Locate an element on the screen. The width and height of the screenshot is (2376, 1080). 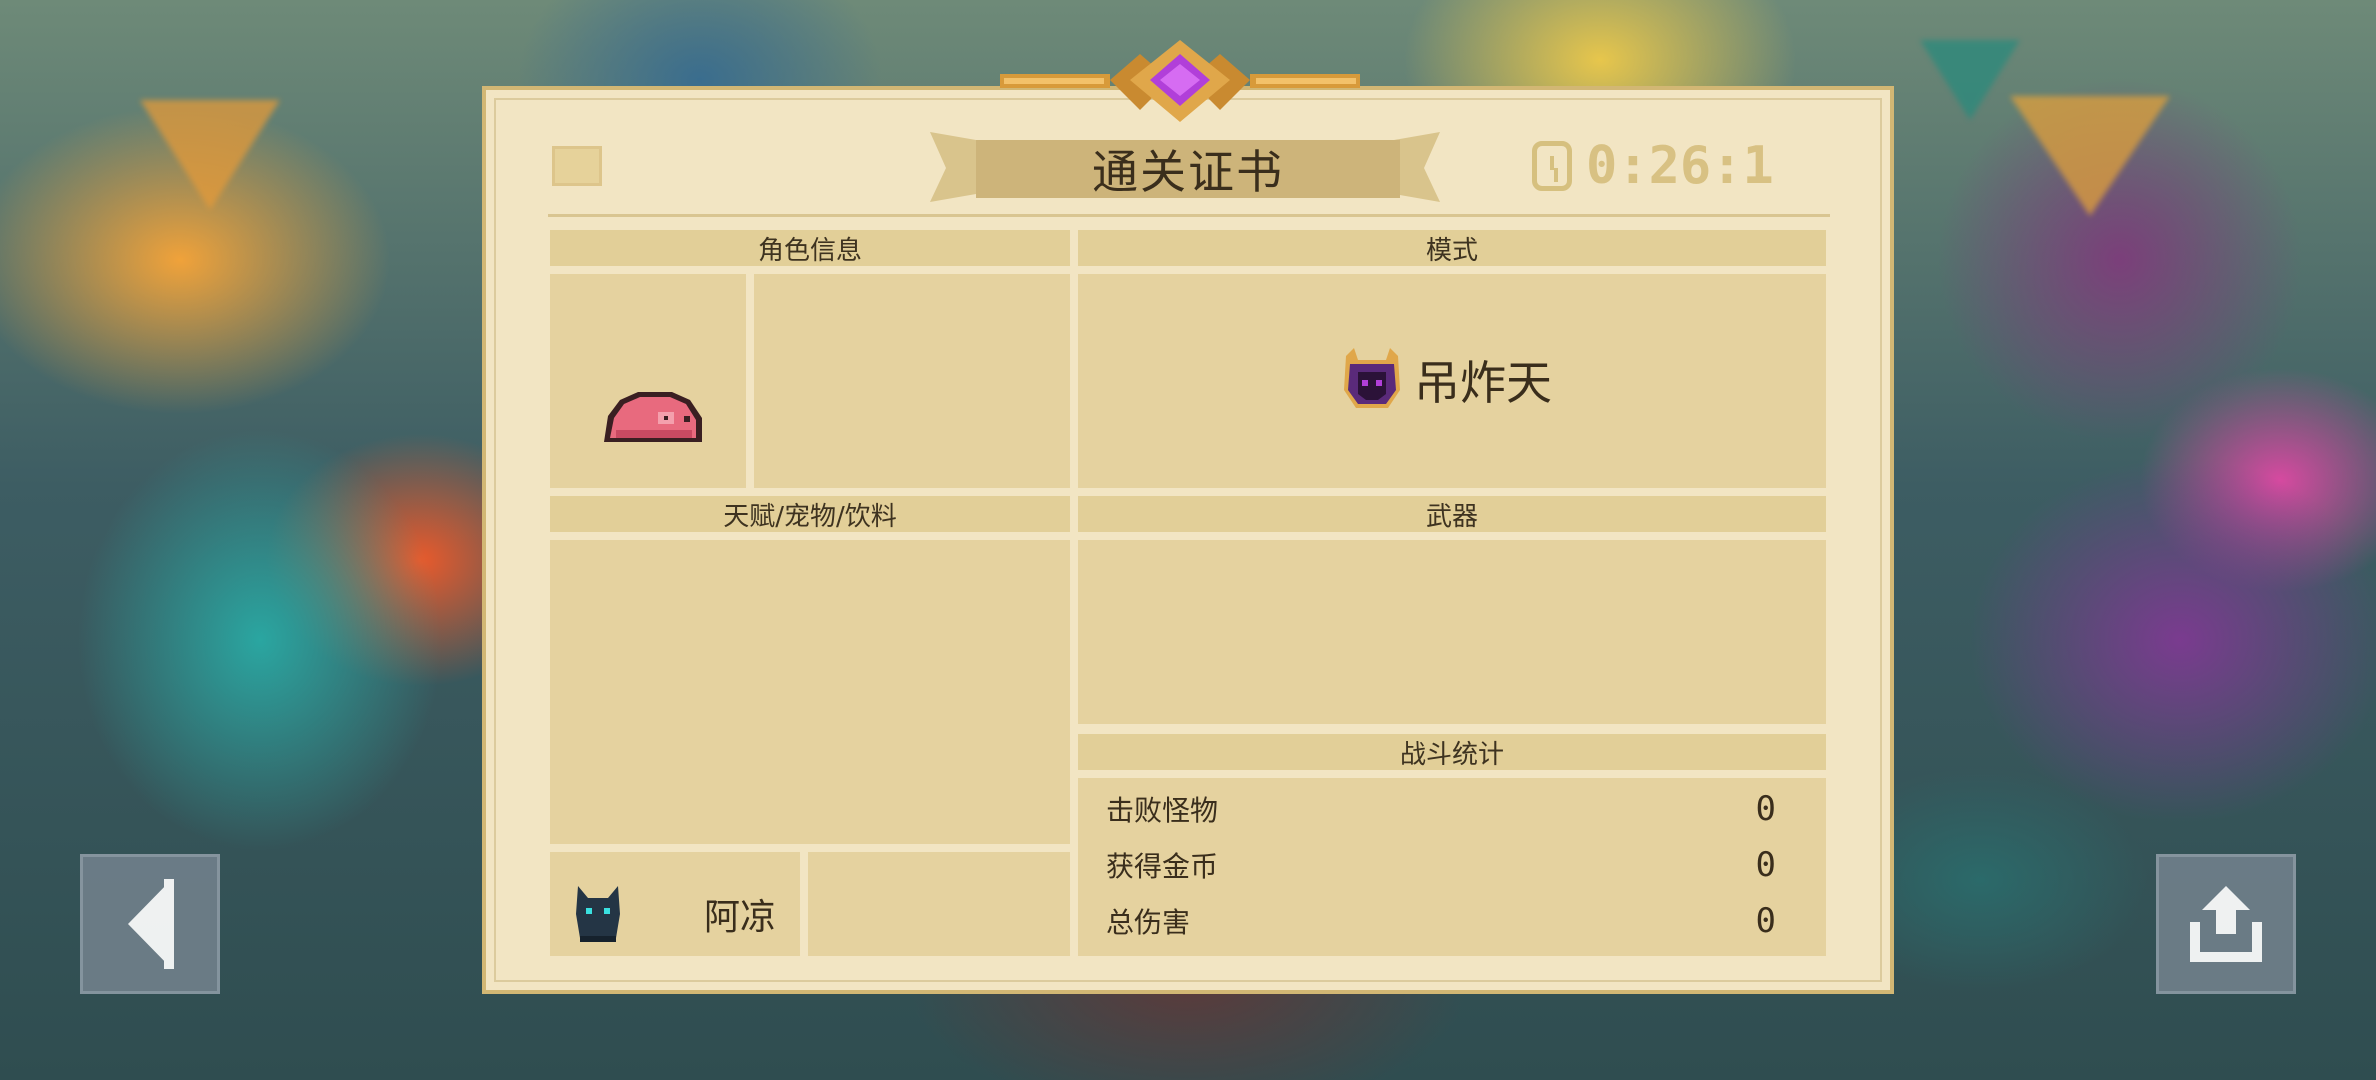
title-plate: 通关证书 is located at coordinates (1188, 169).